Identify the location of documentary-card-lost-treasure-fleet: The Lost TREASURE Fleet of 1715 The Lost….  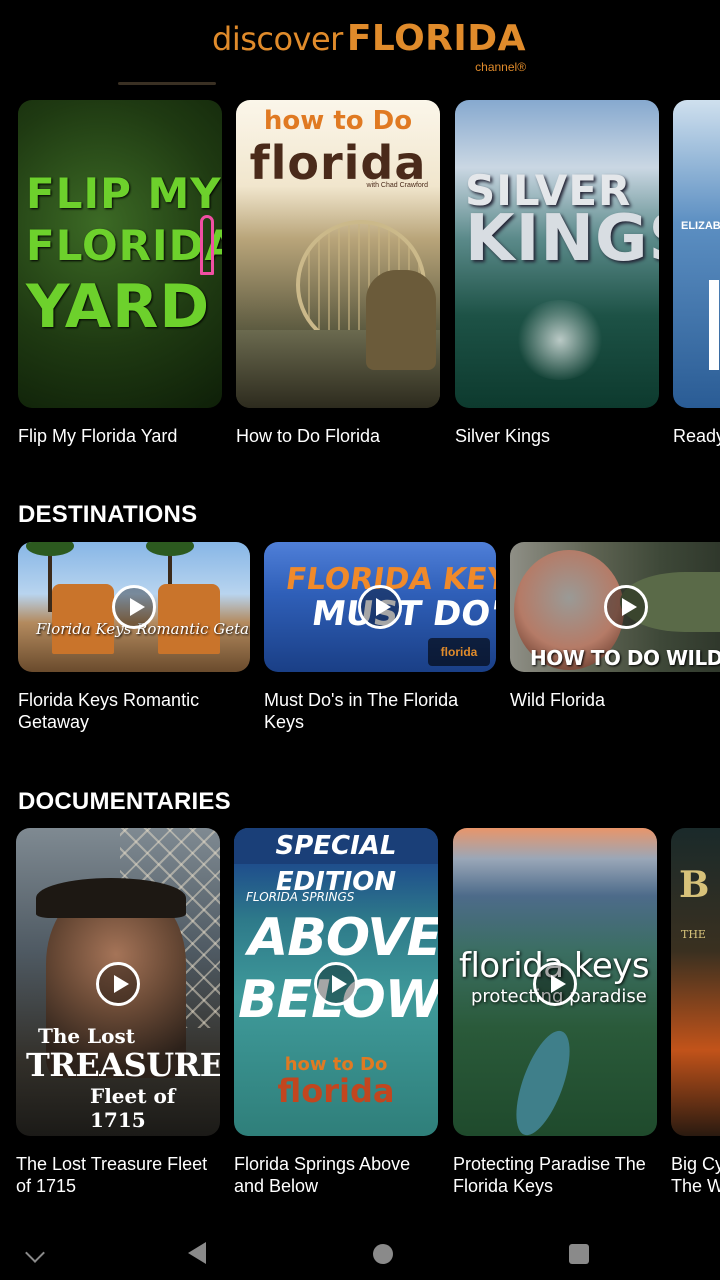
(118, 1013).